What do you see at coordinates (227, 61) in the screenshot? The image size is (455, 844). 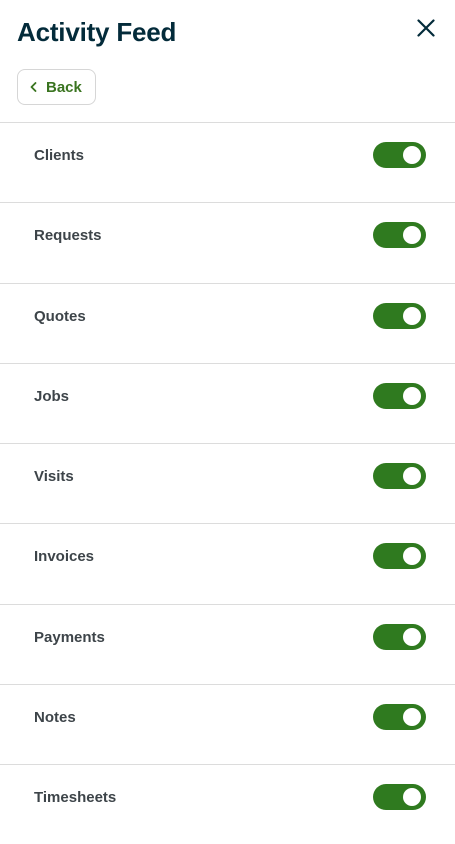 I see `panel-header: Activity Feed Back` at bounding box center [227, 61].